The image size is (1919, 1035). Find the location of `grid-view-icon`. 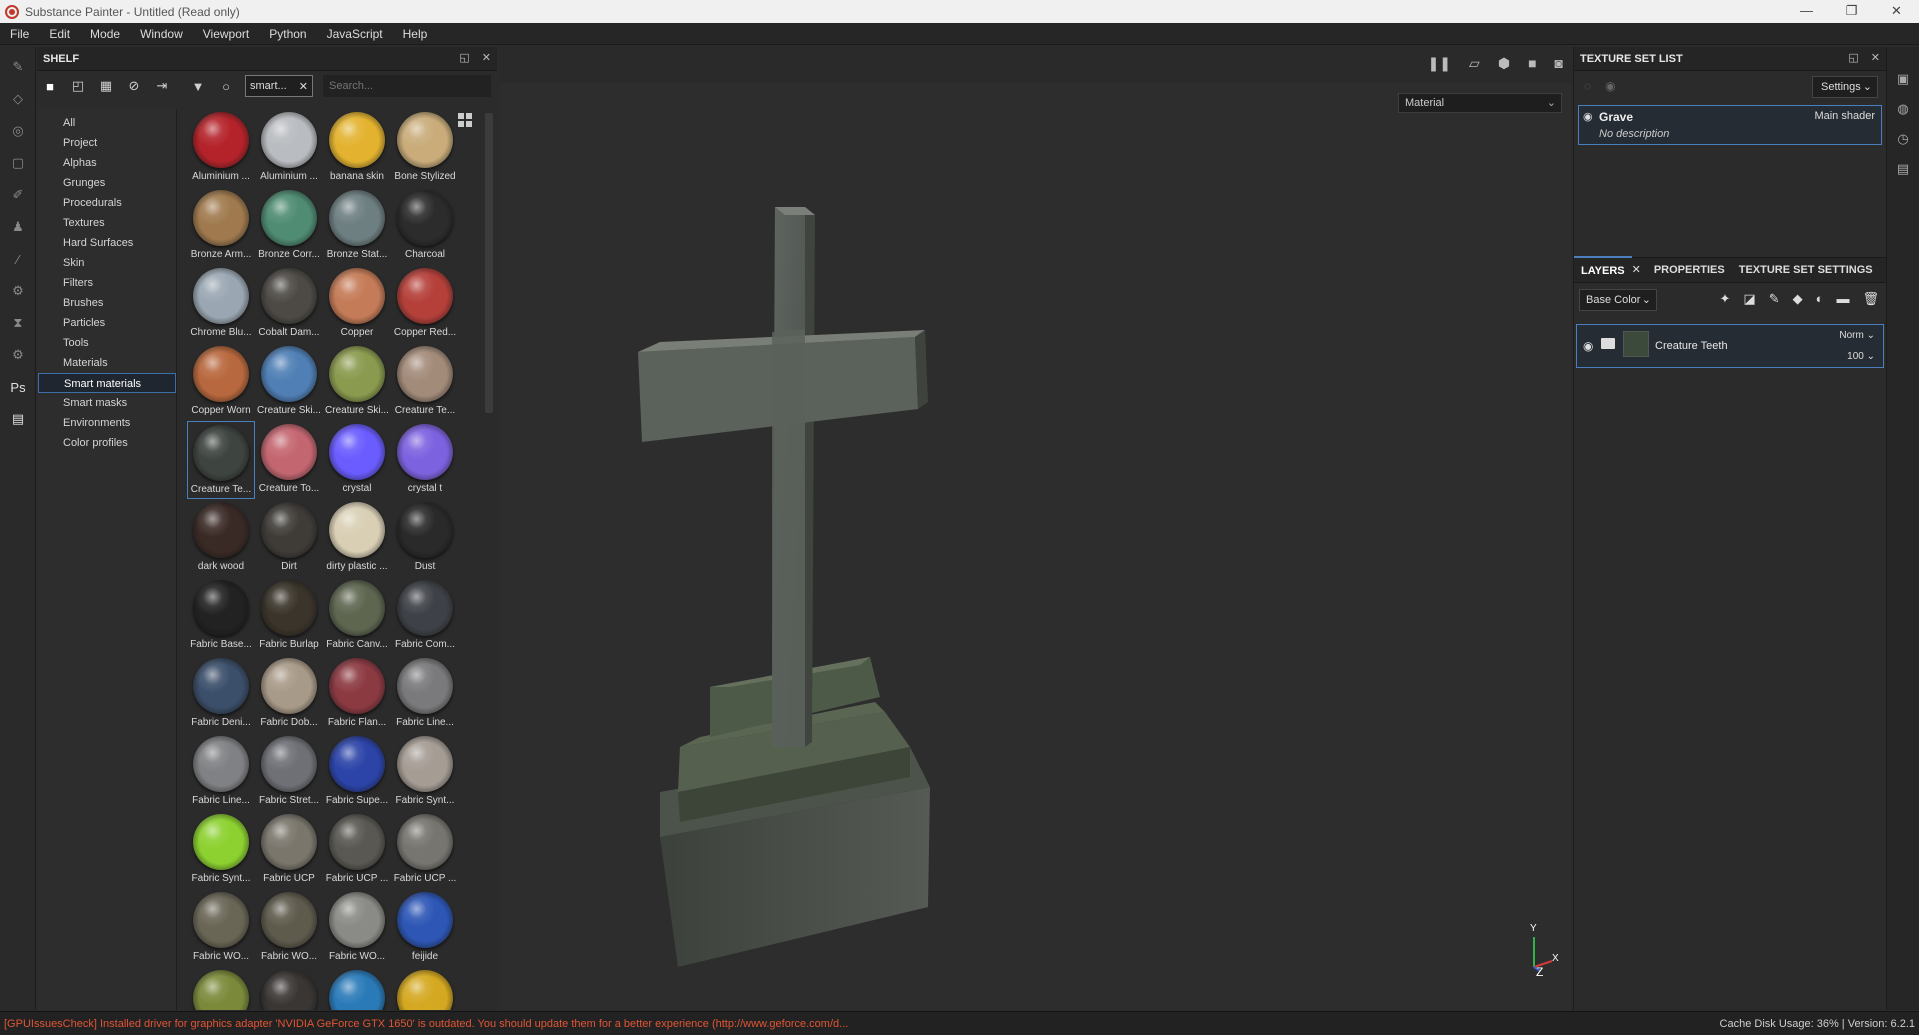

grid-view-icon is located at coordinates (465, 120).